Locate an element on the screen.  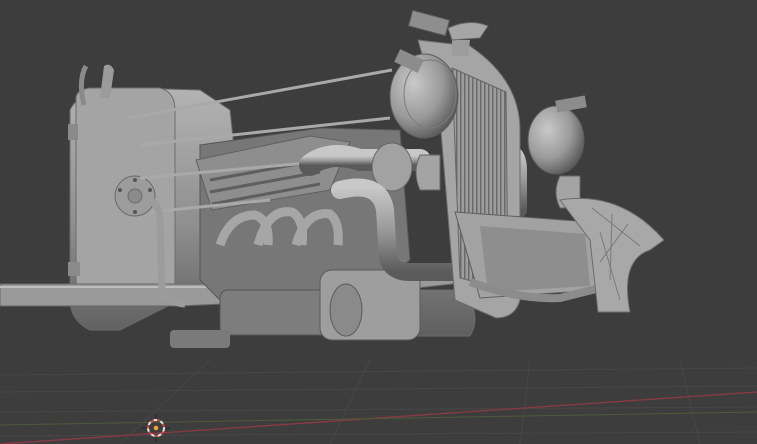
y-axis-line is located at coordinates (378, 418).